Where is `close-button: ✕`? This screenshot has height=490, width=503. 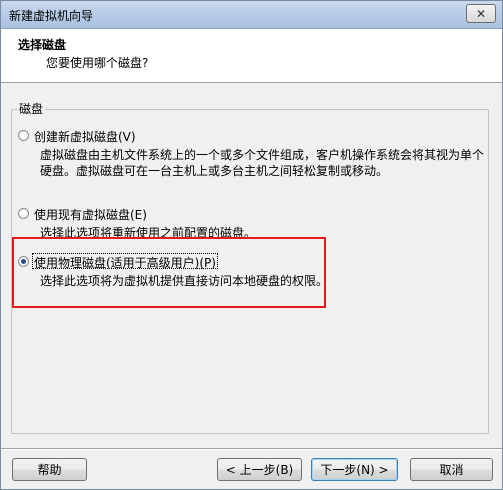
close-button: ✕ is located at coordinates (481, 13).